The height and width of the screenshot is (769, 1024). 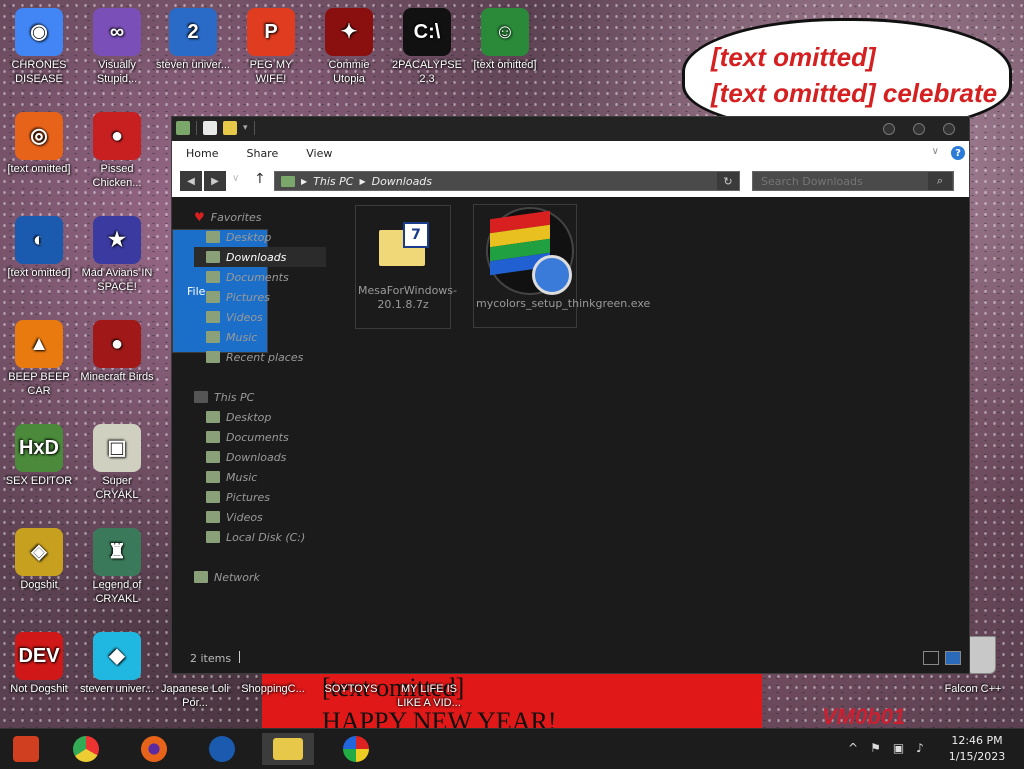 What do you see at coordinates (898, 748) in the screenshot?
I see `network-icon: ▣` at bounding box center [898, 748].